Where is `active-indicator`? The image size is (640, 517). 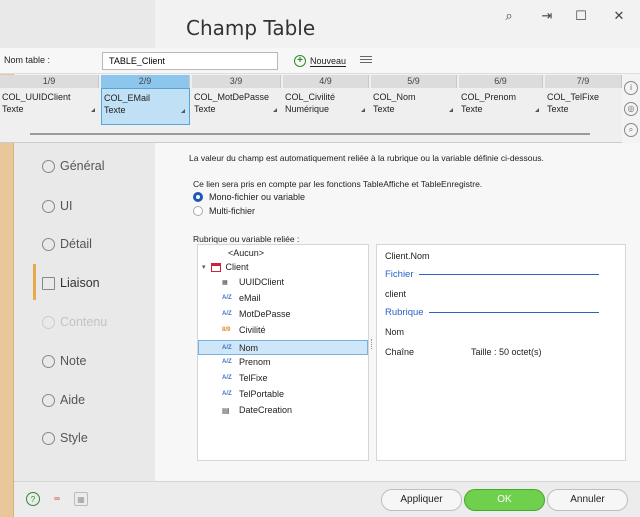
active-indicator is located at coordinates (34, 282).